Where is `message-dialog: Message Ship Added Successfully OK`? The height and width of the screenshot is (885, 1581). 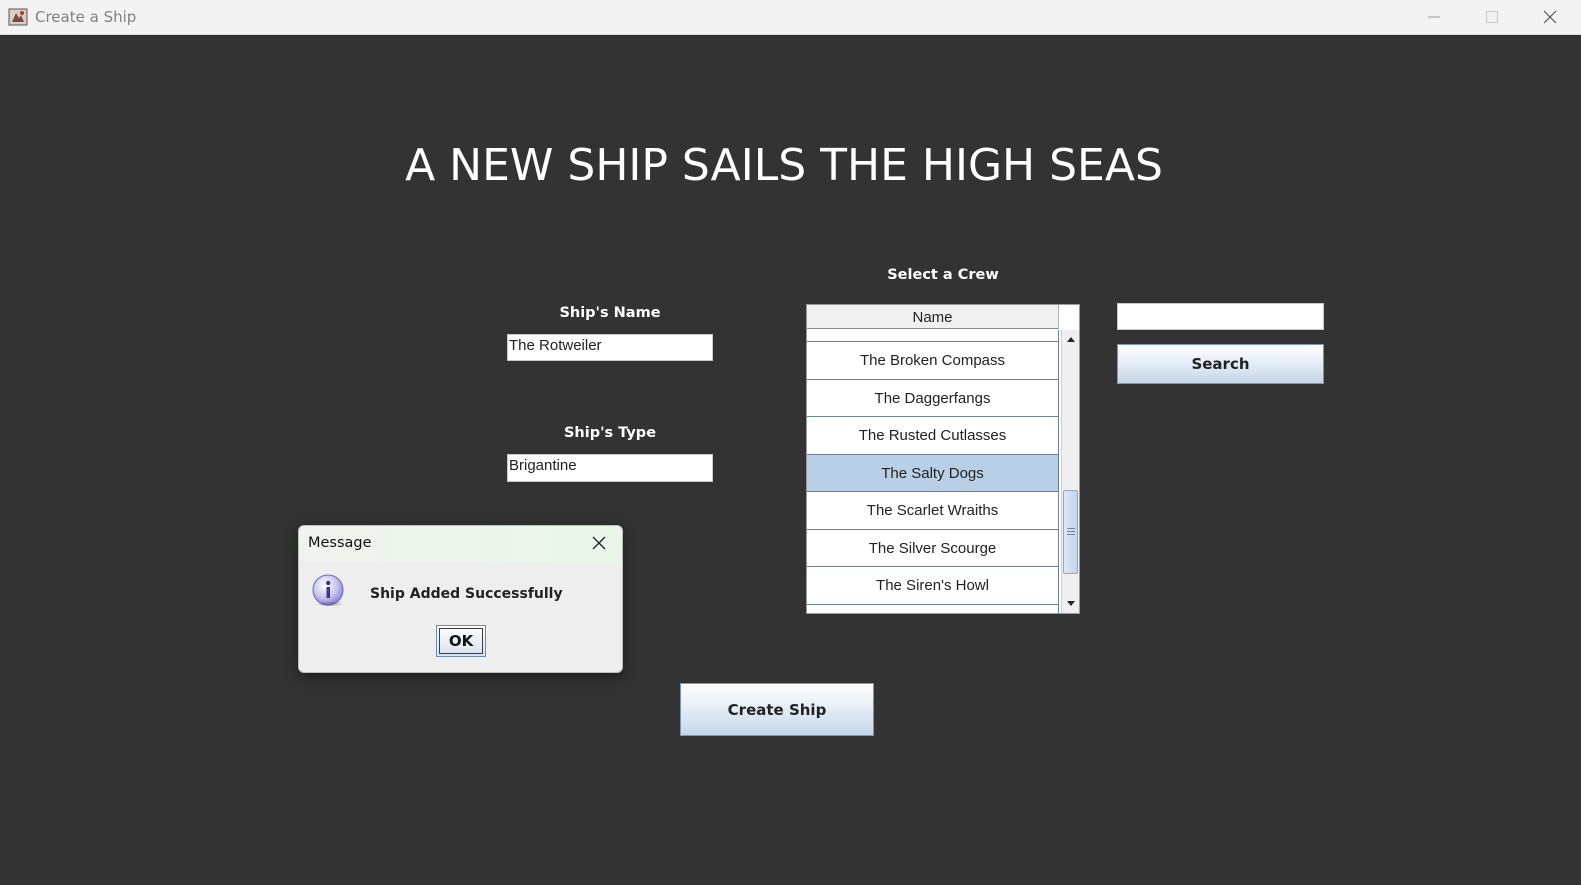 message-dialog: Message Ship Added Successfully OK is located at coordinates (460, 599).